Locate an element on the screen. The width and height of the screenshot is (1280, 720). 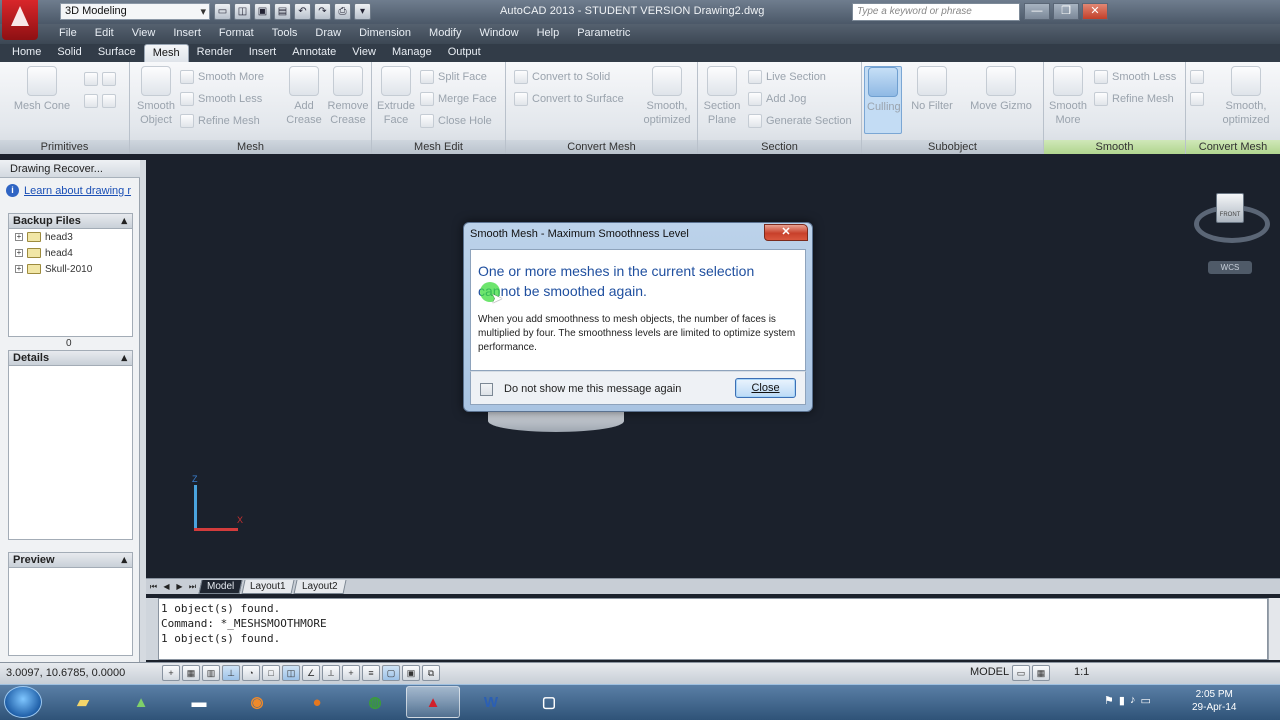
live-section-button: Live Section is located at coordinates (787, 77).